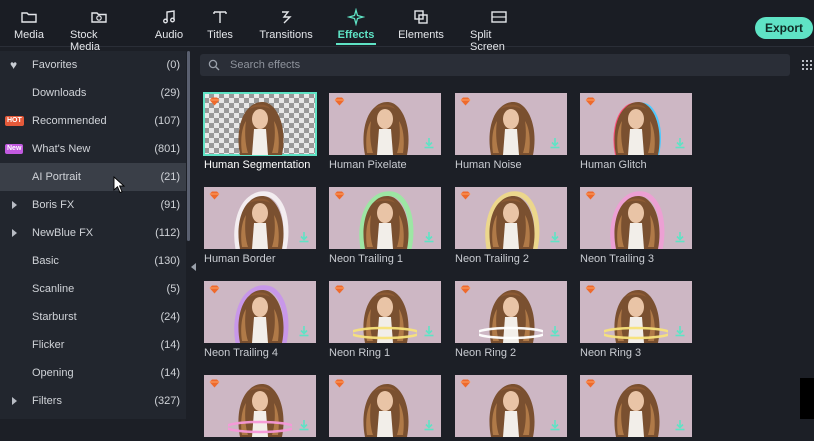 This screenshot has height=441, width=814. I want to click on sidebar-item-basic: Basic (130), so click(93, 261).